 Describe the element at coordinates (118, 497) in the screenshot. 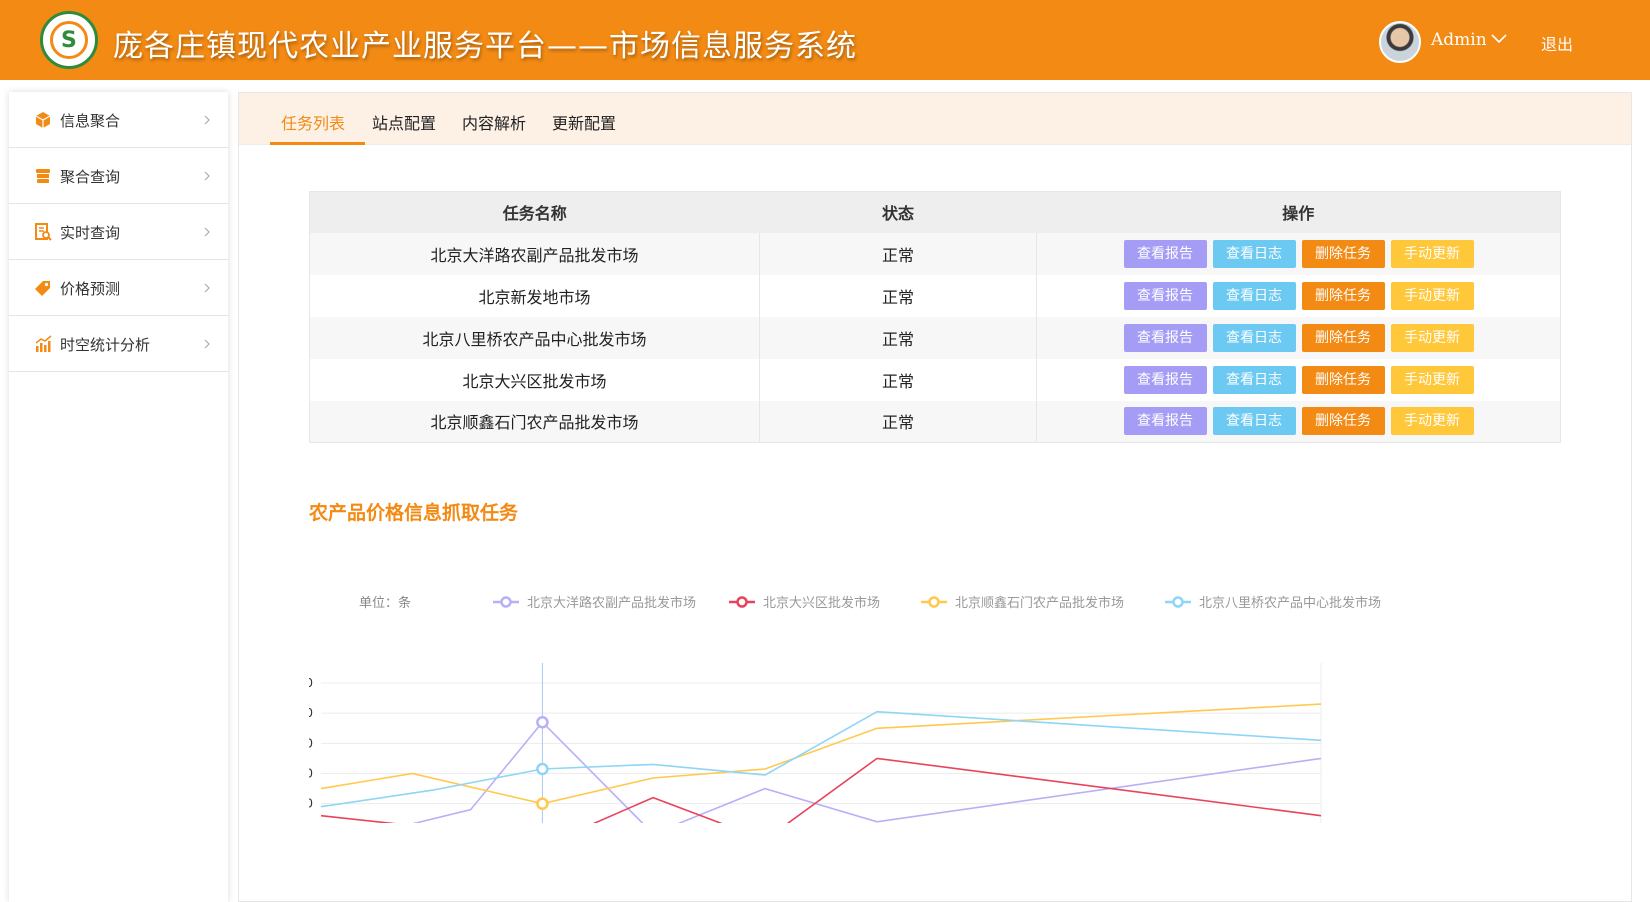

I see `sidebar: 信息聚合 聚合查询 实时查询 价格预测 时空统计分析` at that location.